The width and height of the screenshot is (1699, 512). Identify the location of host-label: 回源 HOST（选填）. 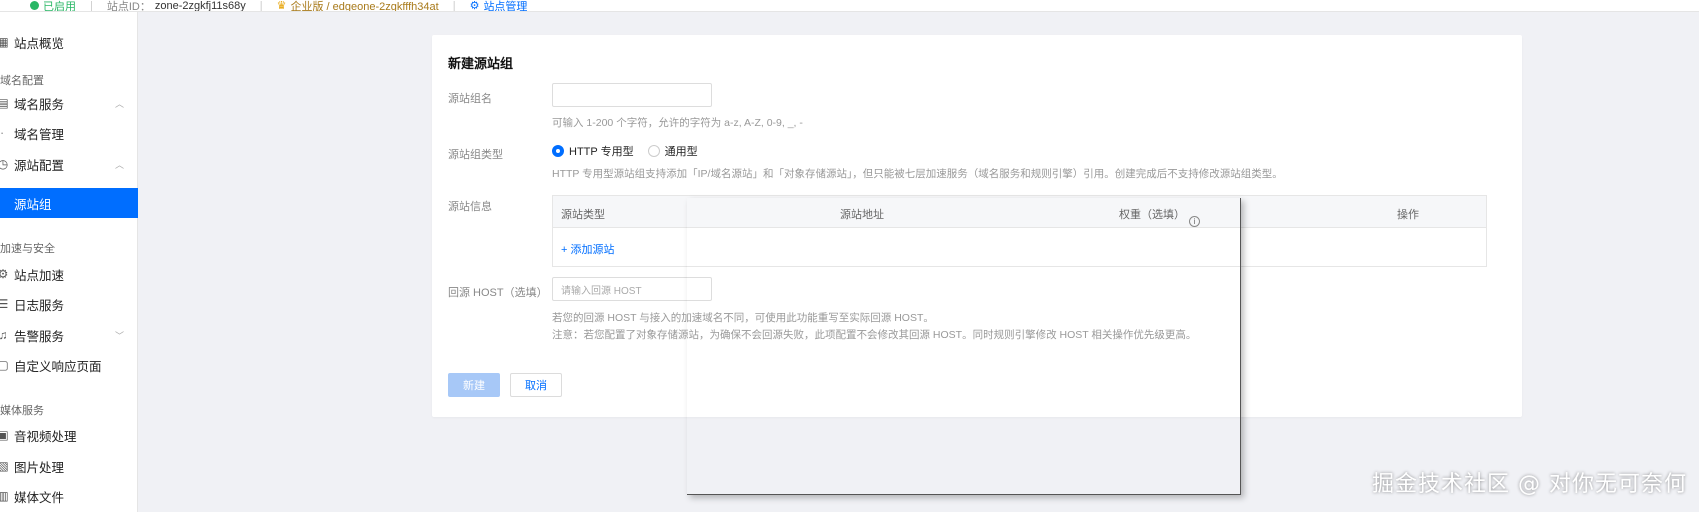
(498, 293).